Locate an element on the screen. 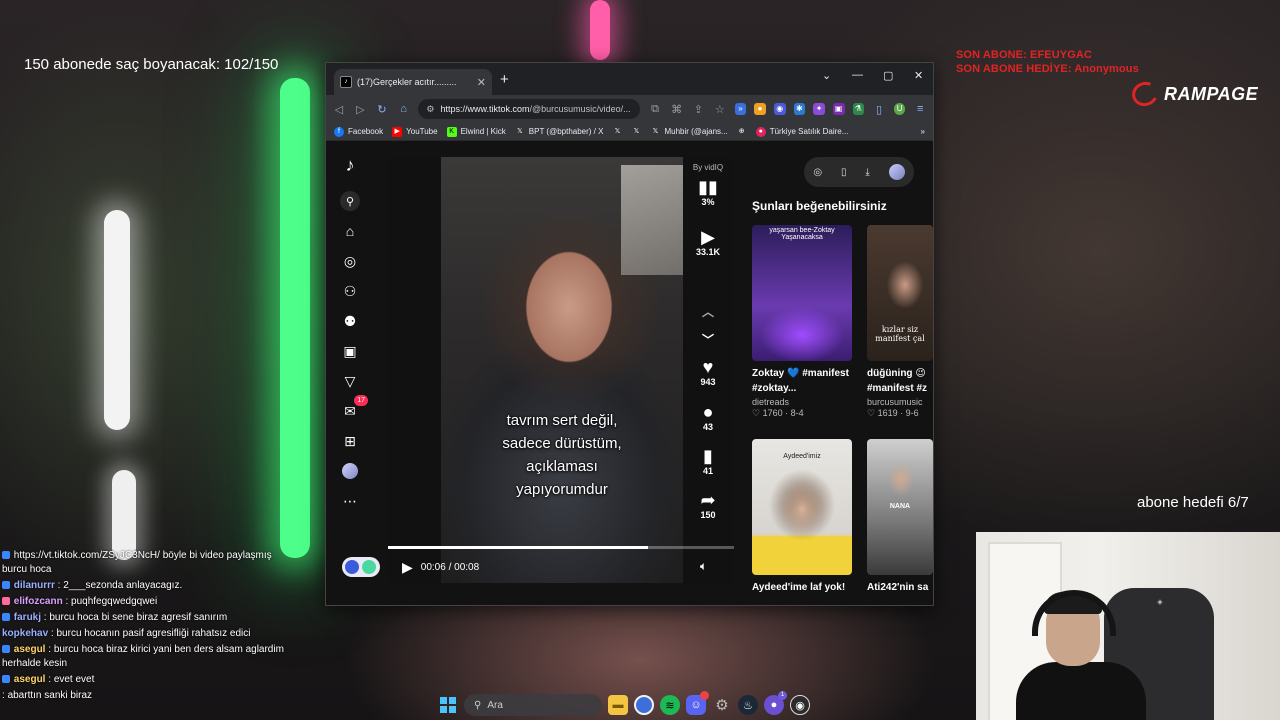  file-explorer-icon: ▬ is located at coordinates (618, 705).